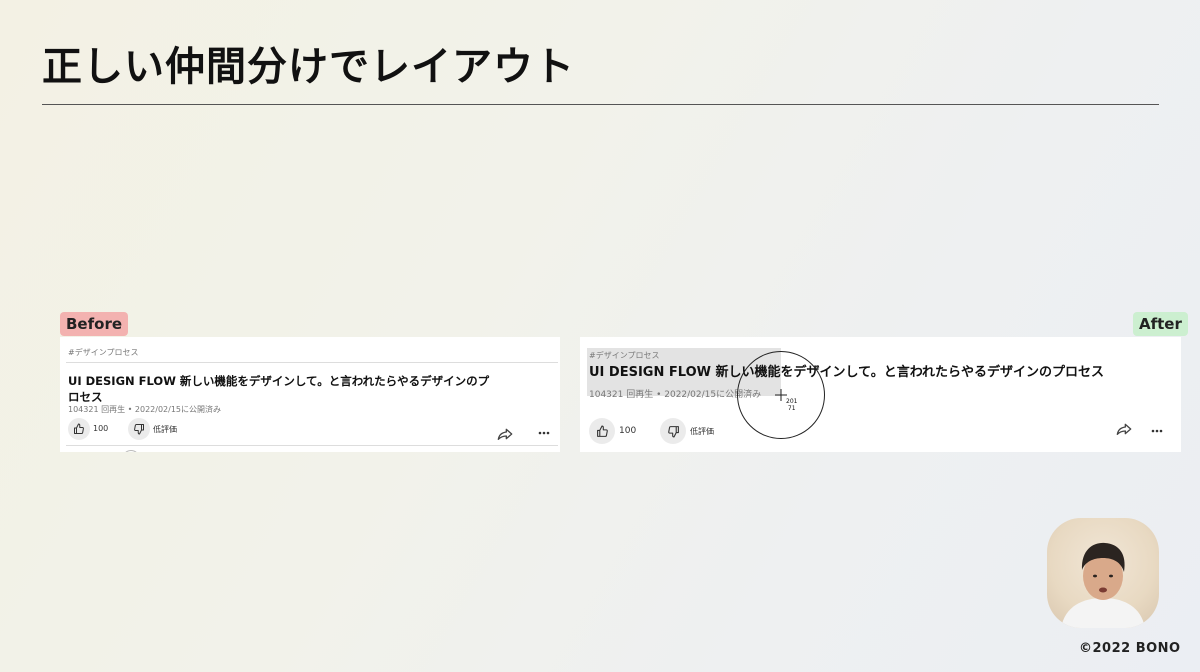  What do you see at coordinates (792, 401) in the screenshot?
I see `cursor-readout-x: 201` at bounding box center [792, 401].